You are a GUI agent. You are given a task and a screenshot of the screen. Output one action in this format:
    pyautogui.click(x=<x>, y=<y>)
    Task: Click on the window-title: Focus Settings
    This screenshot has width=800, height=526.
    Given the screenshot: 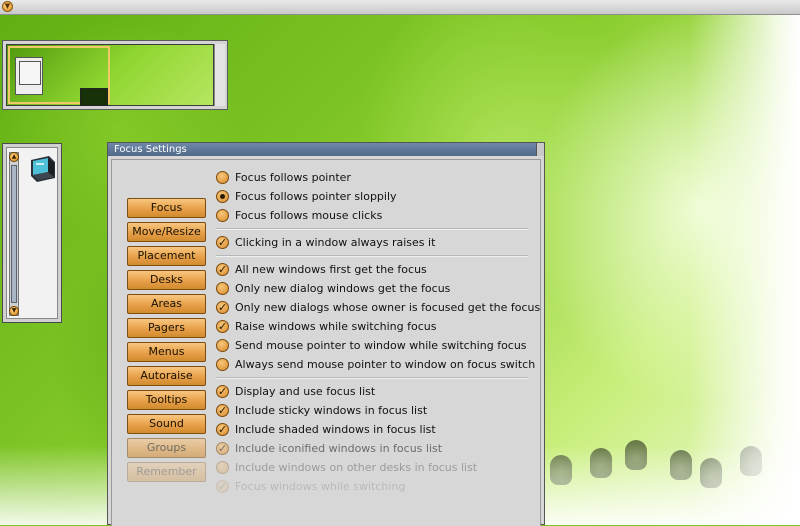 What is the action you would take?
    pyautogui.click(x=322, y=149)
    